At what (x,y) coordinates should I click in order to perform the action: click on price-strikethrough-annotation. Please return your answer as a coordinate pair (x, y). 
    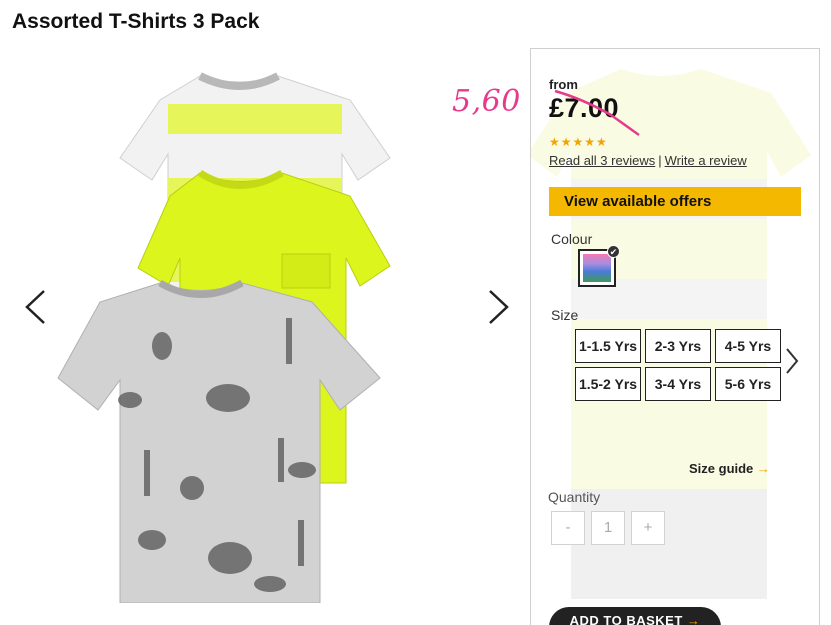
    Looking at the image, I should click on (597, 113).